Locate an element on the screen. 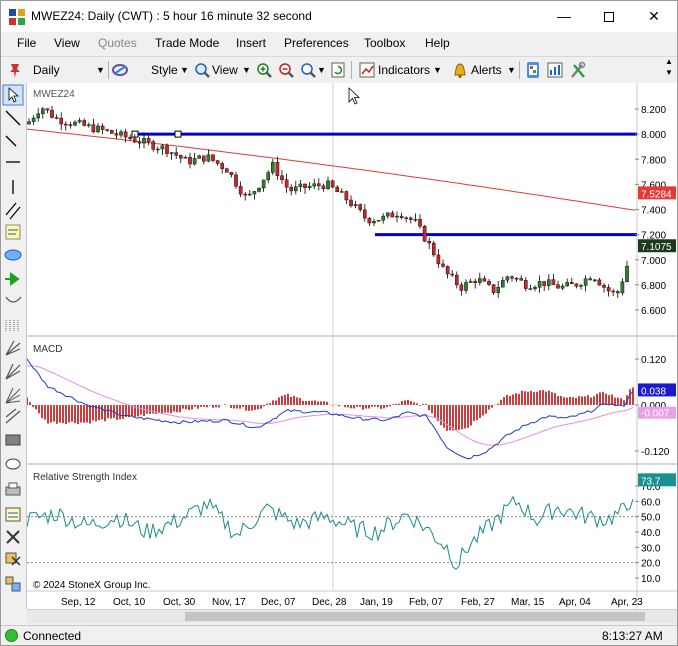  delete-all-icon is located at coordinates (13, 559).